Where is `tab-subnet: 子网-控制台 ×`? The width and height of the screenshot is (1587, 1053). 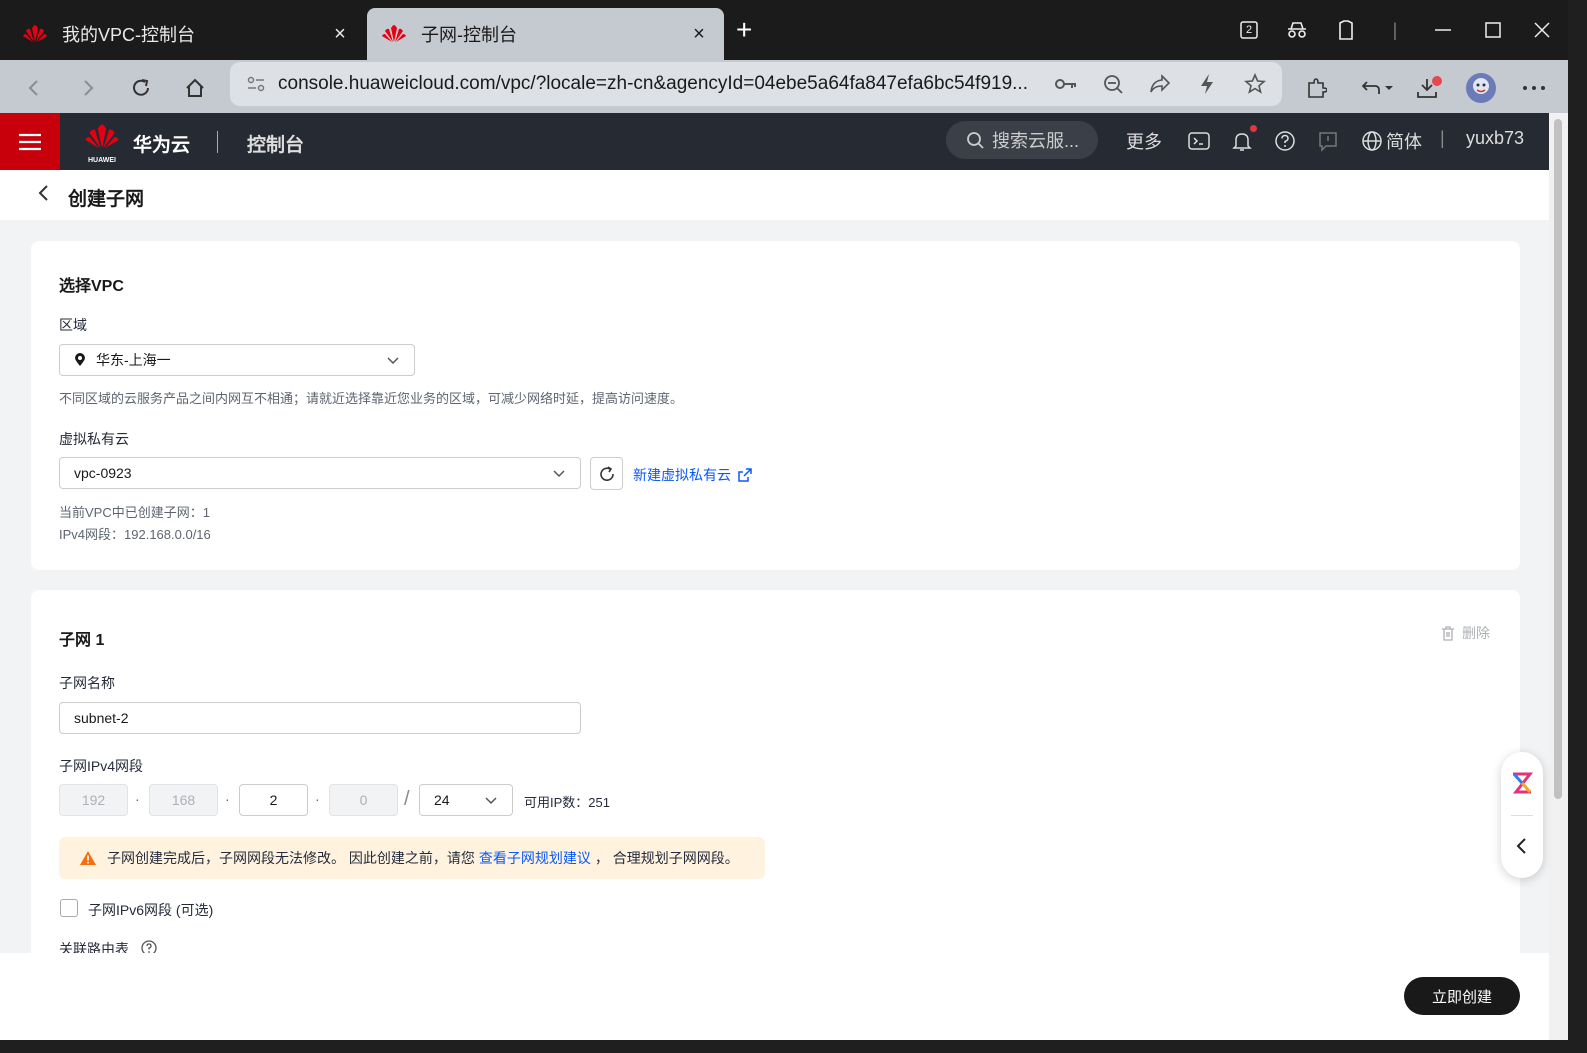 tab-subnet: 子网-控制台 × is located at coordinates (545, 34).